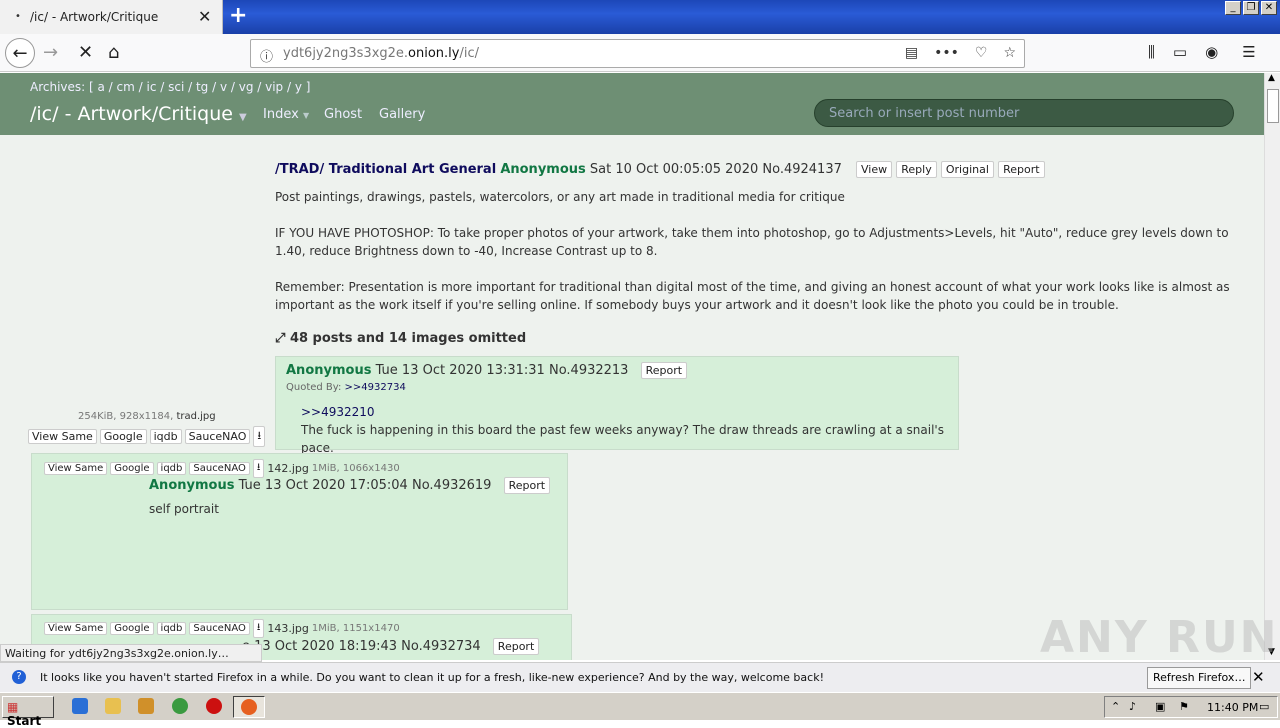 The image size is (1280, 728). Describe the element at coordinates (543, 169) in the screenshot. I see `op-name: Anonymous` at that location.